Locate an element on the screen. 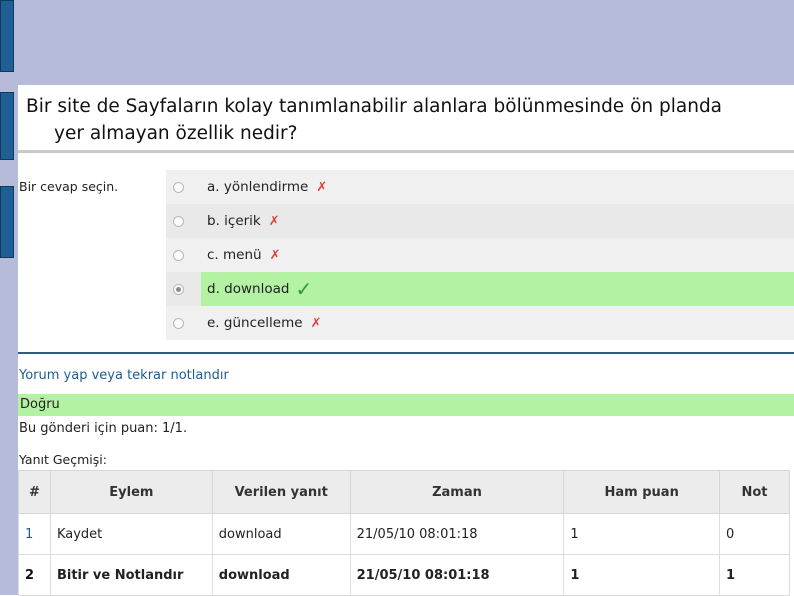  answer-option-c: c. menü ✗ is located at coordinates (480, 255).